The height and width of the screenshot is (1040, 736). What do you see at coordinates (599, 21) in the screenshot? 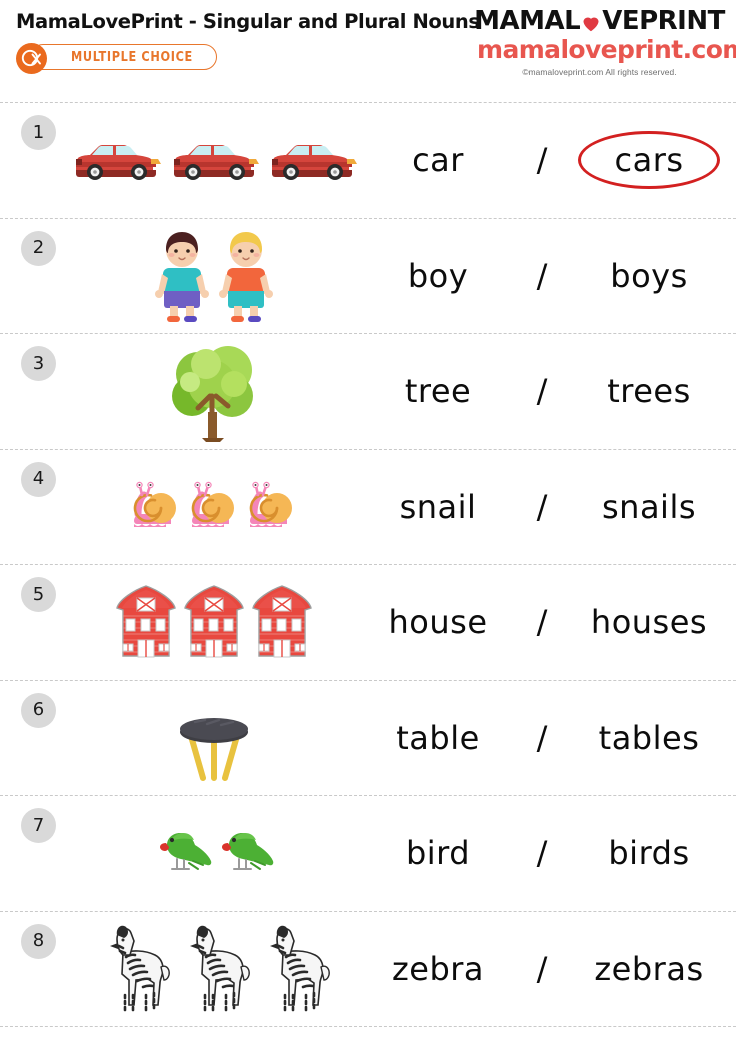
I see `logo-wordmark: MAMAL VEPRINT` at bounding box center [599, 21].